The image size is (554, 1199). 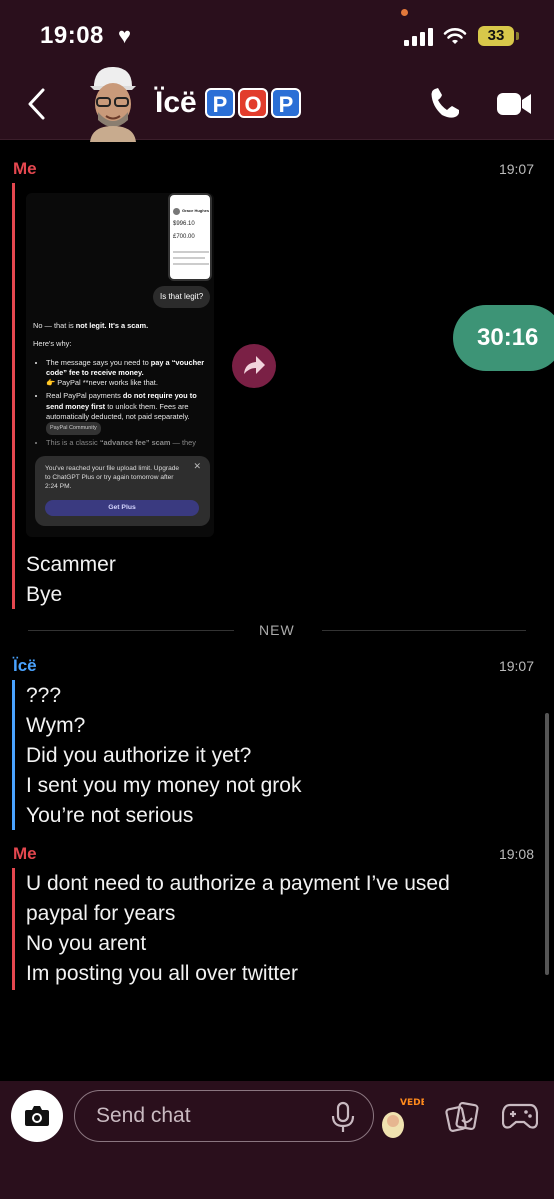 What do you see at coordinates (84, 396) in the screenshot?
I see `answer-text: Real PayPal payments` at bounding box center [84, 396].